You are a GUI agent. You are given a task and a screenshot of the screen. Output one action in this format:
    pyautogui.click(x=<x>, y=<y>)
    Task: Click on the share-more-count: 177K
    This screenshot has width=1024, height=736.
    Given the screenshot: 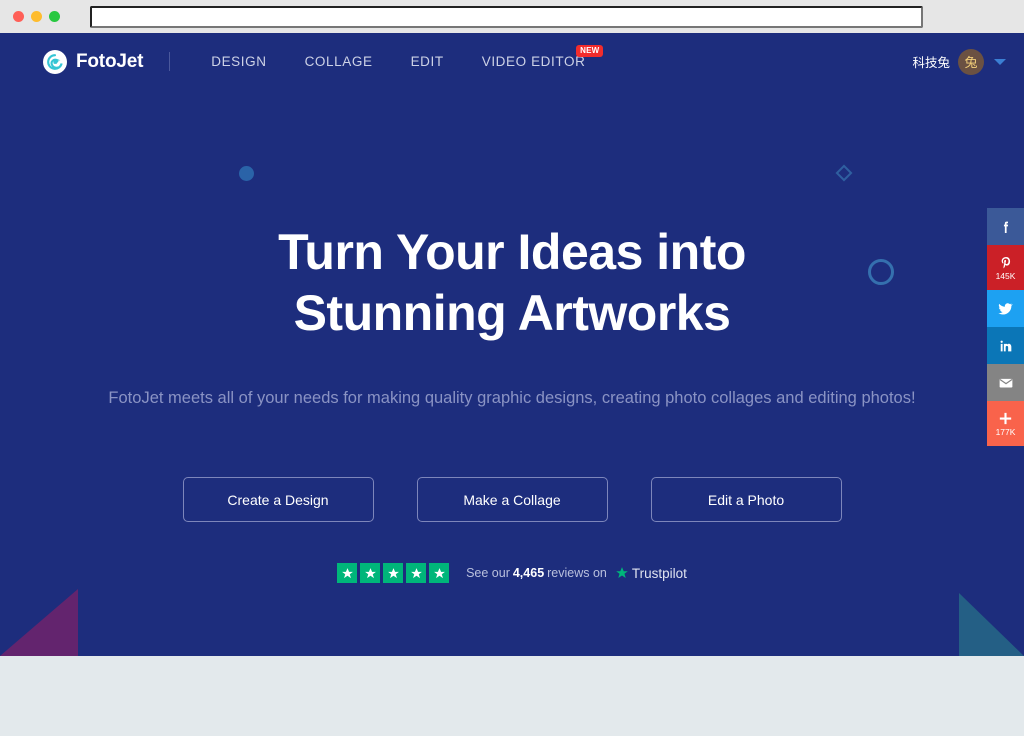 What is the action you would take?
    pyautogui.click(x=1005, y=432)
    